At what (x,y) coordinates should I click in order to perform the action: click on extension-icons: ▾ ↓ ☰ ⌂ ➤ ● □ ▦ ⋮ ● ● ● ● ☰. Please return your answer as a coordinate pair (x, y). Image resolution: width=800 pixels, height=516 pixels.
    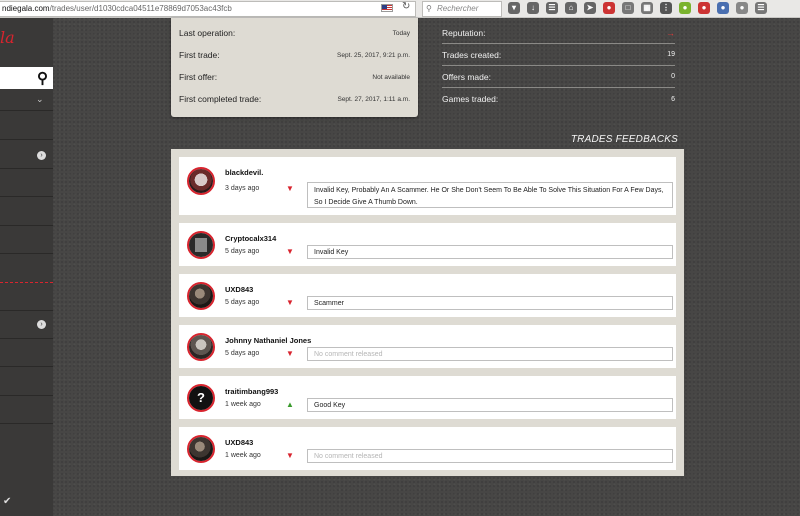
    Looking at the image, I should click on (637, 8).